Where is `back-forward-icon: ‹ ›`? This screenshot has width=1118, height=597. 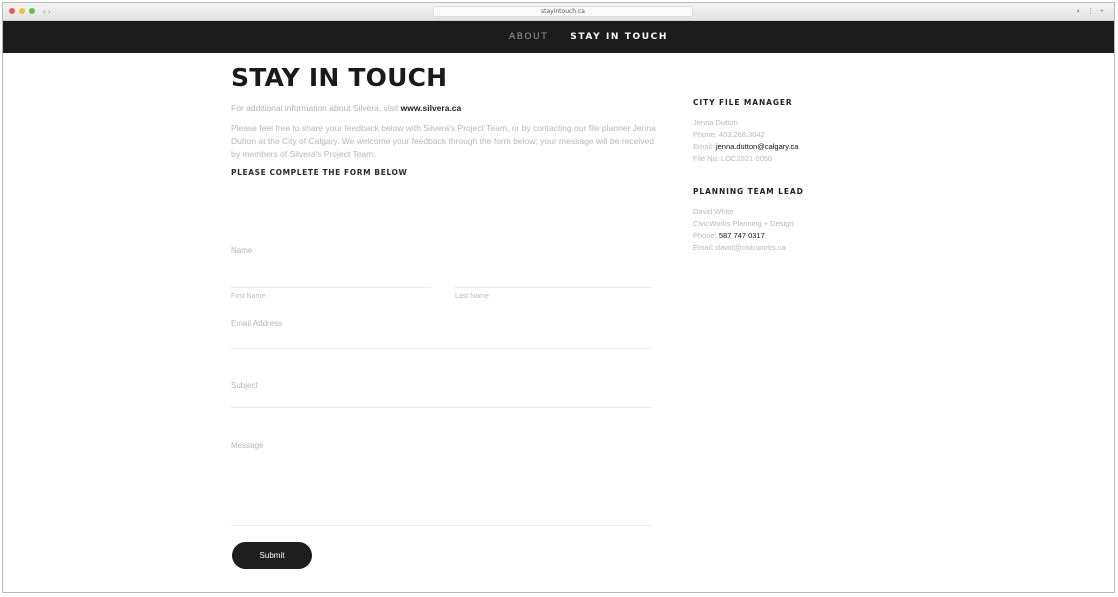 back-forward-icon: ‹ › is located at coordinates (47, 11).